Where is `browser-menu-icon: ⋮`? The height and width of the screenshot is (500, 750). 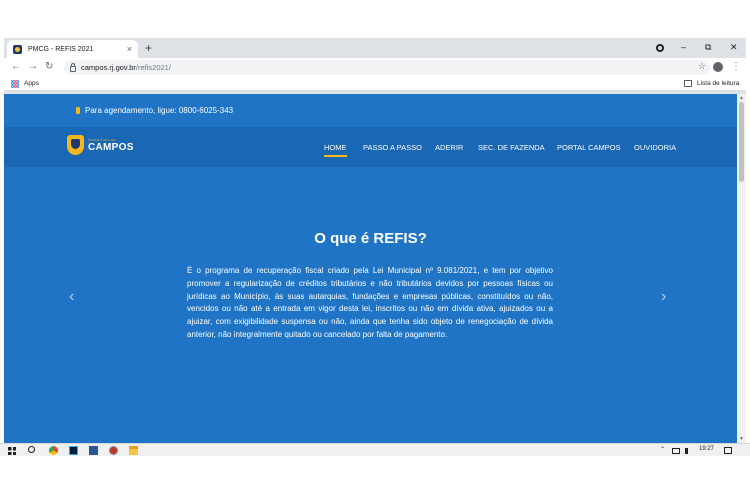 browser-menu-icon: ⋮ is located at coordinates (736, 67).